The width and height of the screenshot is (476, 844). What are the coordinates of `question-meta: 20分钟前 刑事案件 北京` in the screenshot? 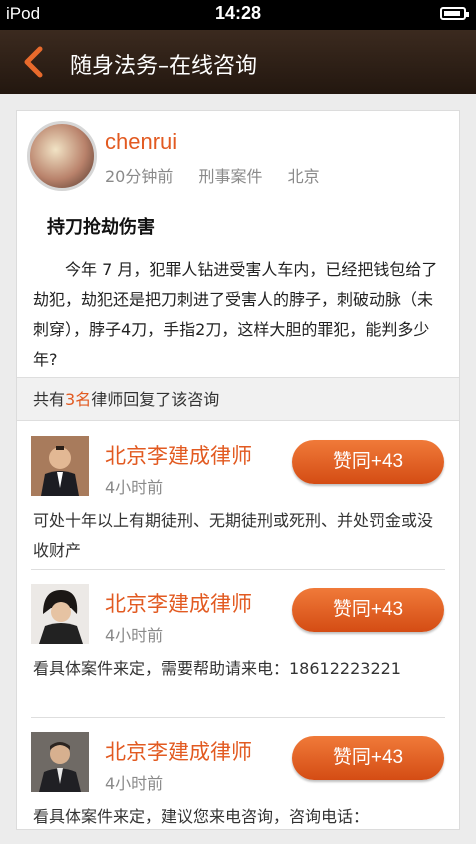 It's located at (222, 175).